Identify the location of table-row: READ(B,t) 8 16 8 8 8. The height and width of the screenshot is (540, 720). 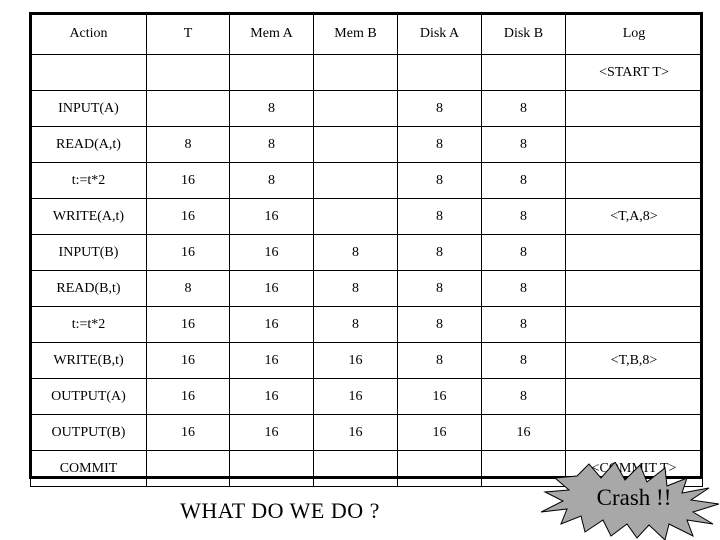
(366, 288).